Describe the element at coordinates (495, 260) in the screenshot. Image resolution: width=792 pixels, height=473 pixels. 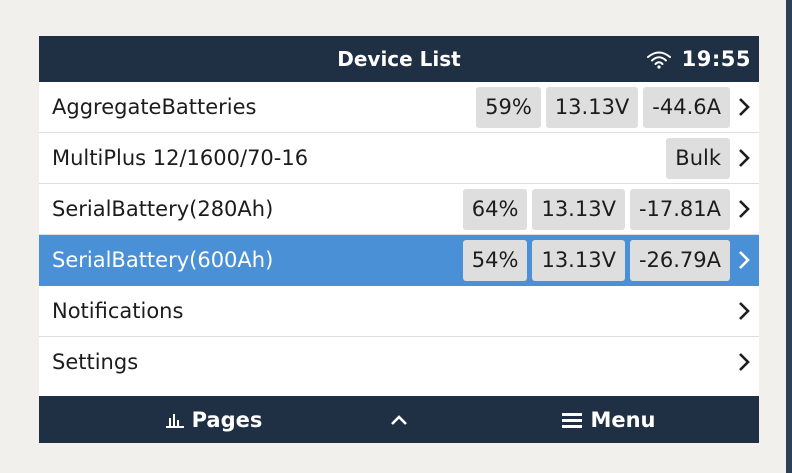
I see `value-badge: 54%` at that location.